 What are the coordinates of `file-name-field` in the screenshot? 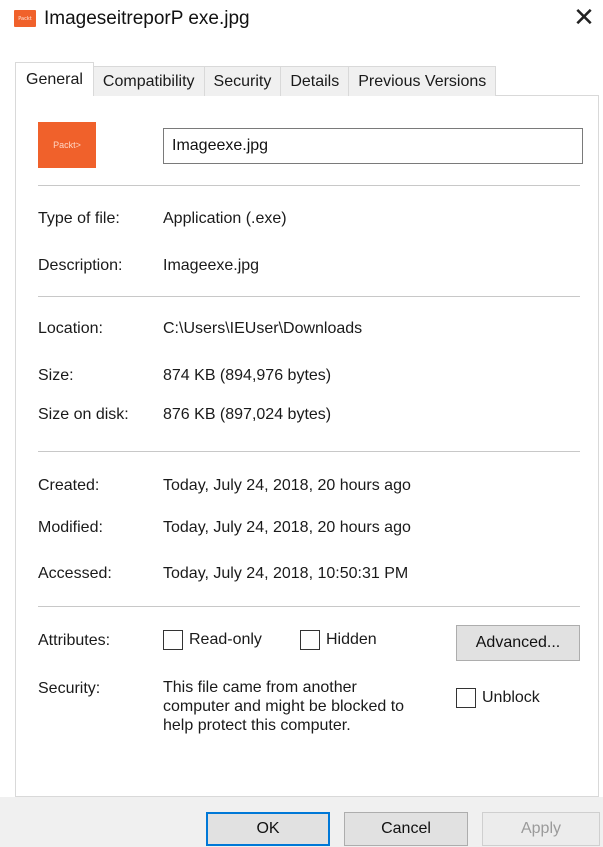 It's located at (373, 146).